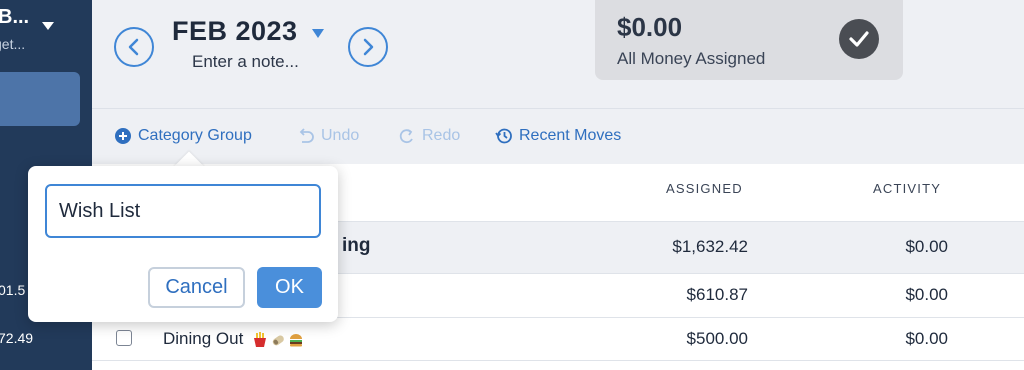 This screenshot has width=1024, height=370. I want to click on ok-button: OK, so click(289, 287).